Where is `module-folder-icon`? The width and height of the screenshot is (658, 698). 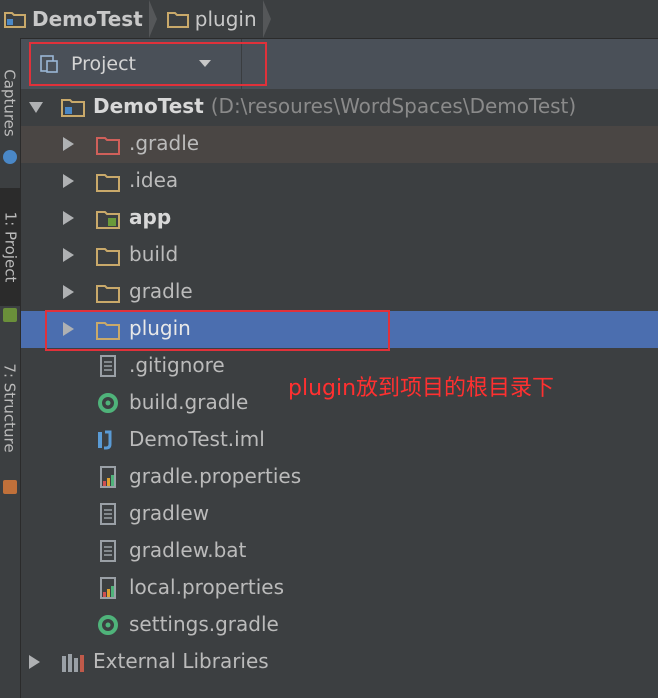 module-folder-icon is located at coordinates (108, 220).